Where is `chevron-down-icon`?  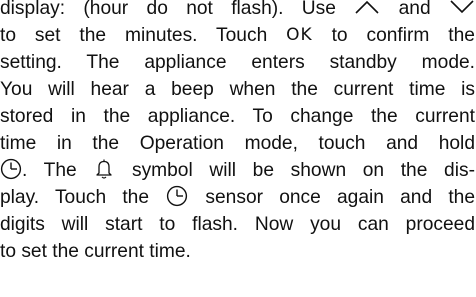 chevron-down-icon is located at coordinates (462, 7).